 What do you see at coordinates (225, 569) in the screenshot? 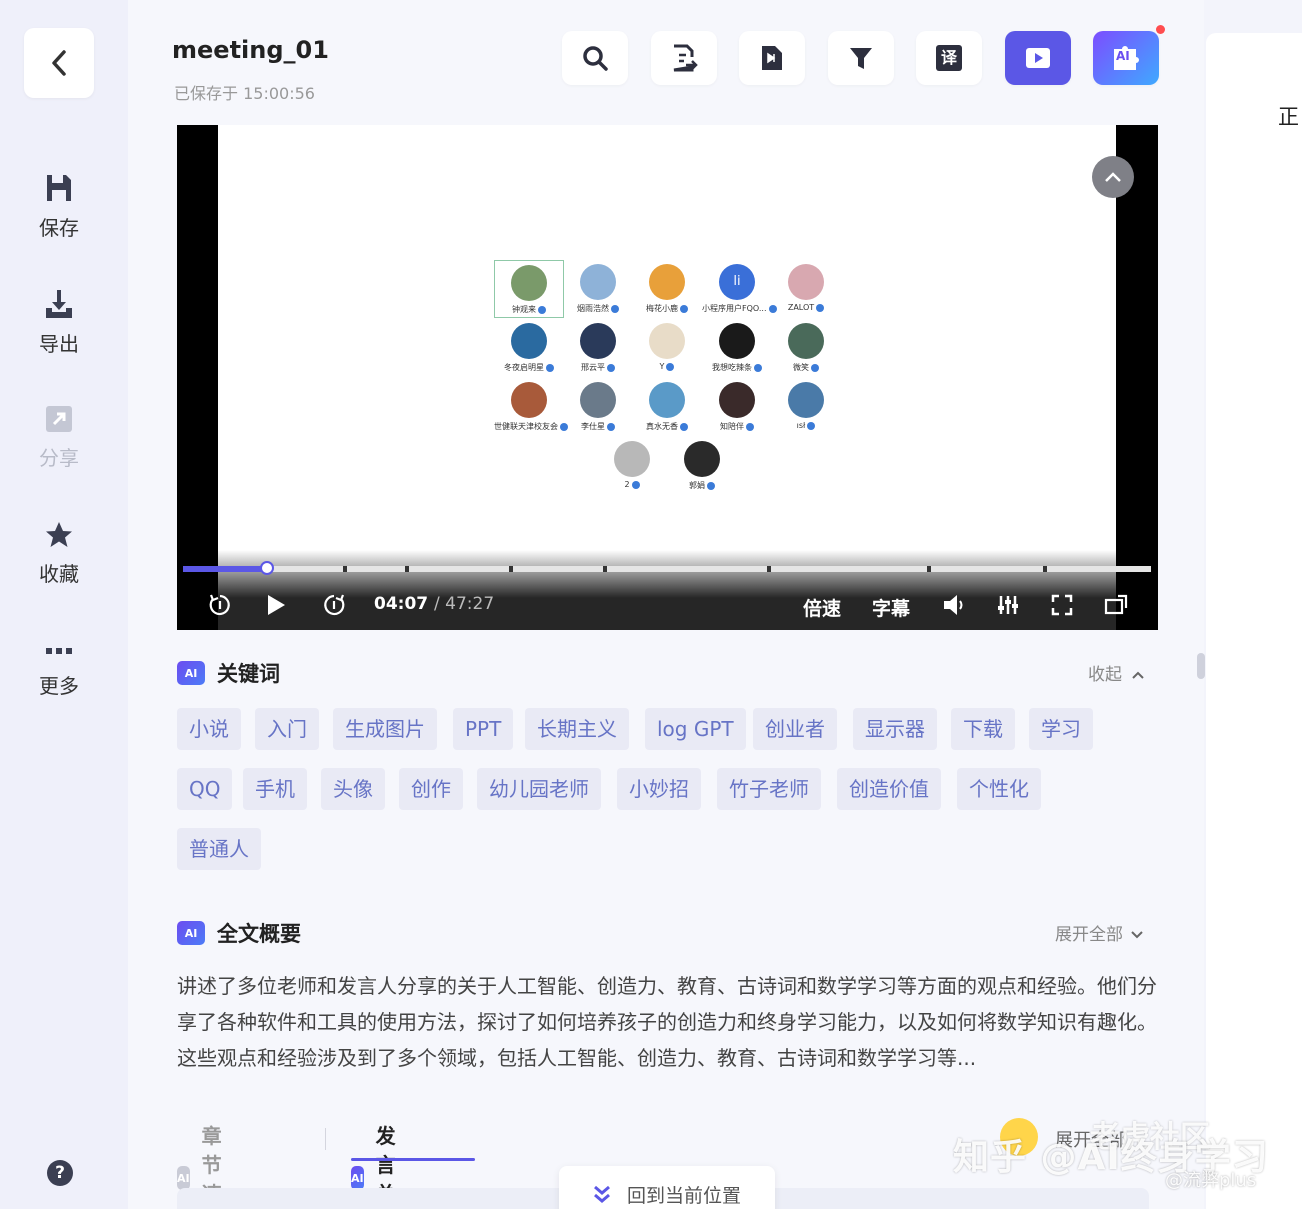
I see `progress-fill` at bounding box center [225, 569].